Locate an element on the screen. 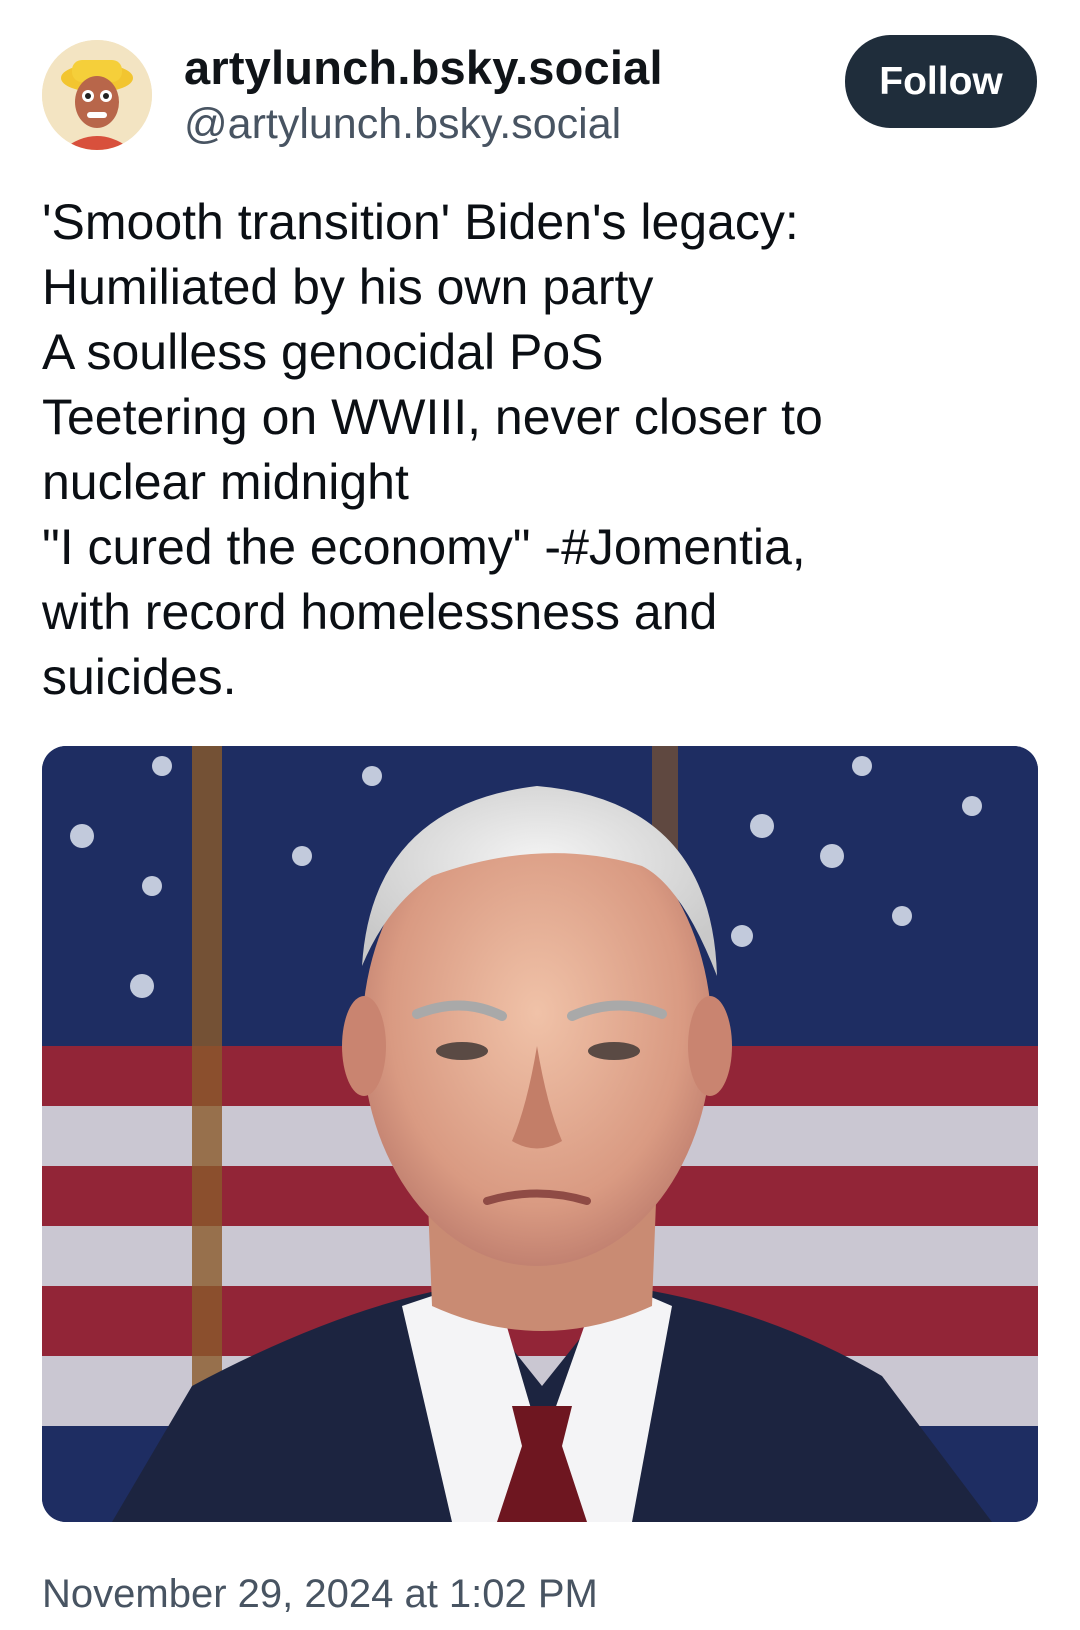 The image size is (1080, 1630). post-text-line: 'Smooth transition' Biden's legacy: is located at coordinates (420, 222).